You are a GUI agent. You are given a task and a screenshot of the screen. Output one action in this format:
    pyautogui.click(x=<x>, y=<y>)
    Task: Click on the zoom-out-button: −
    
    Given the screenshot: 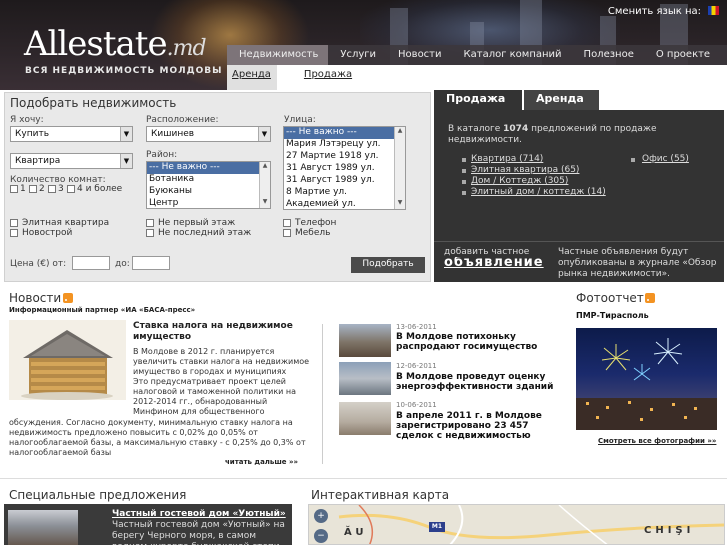 What is the action you would take?
    pyautogui.click(x=321, y=536)
    